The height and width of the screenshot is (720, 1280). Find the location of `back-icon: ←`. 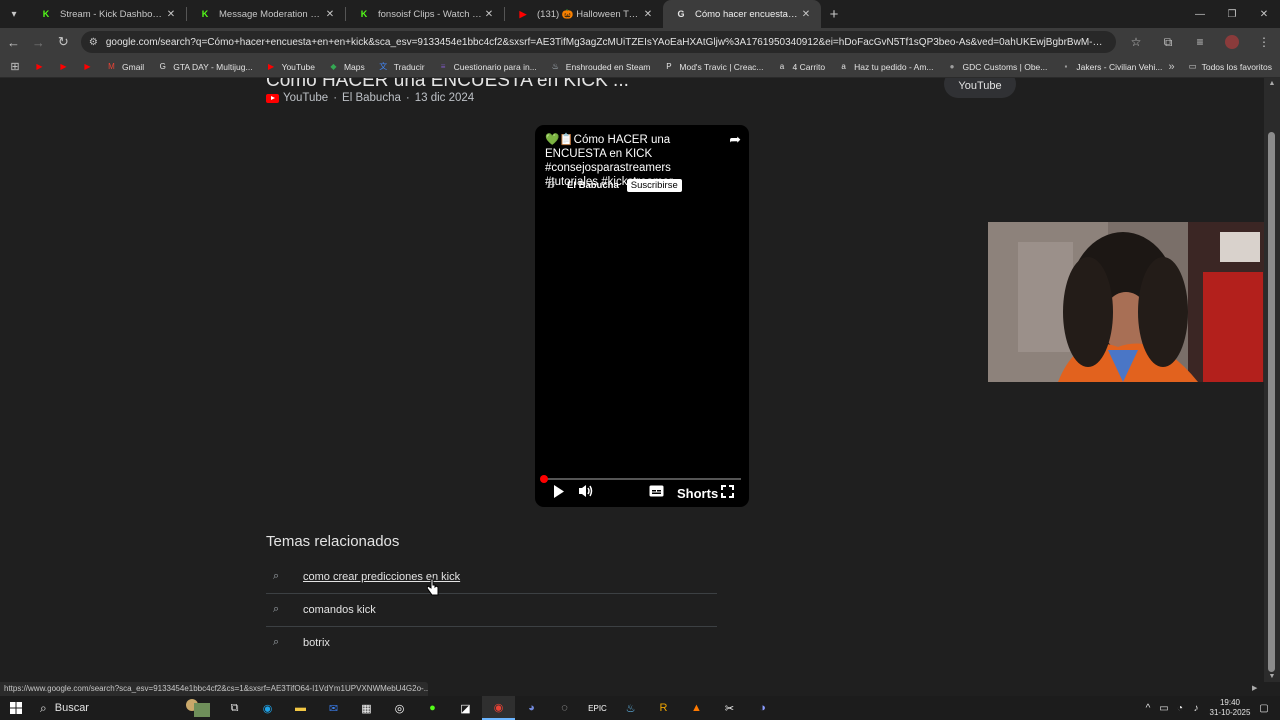

back-icon: ← is located at coordinates (13, 42).